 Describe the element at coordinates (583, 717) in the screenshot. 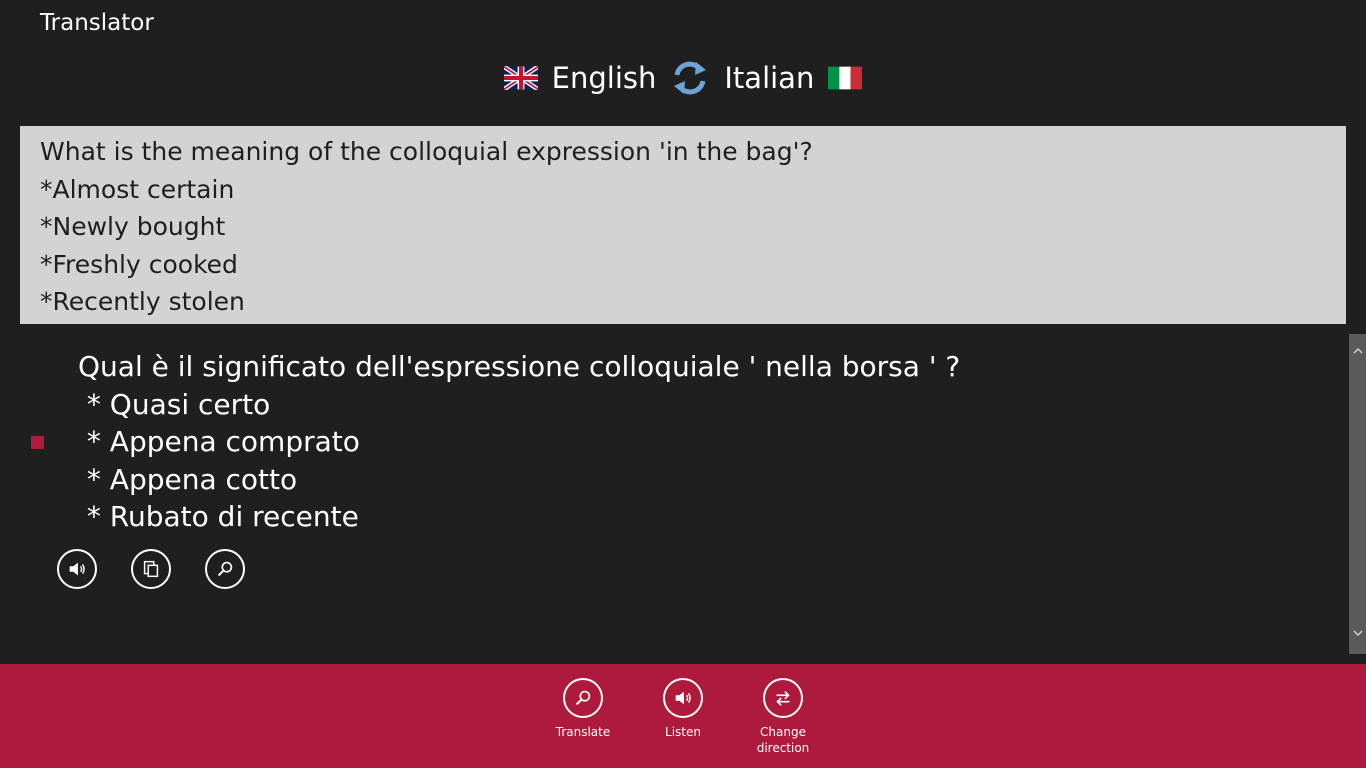

I see `translate-button: Translate` at that location.